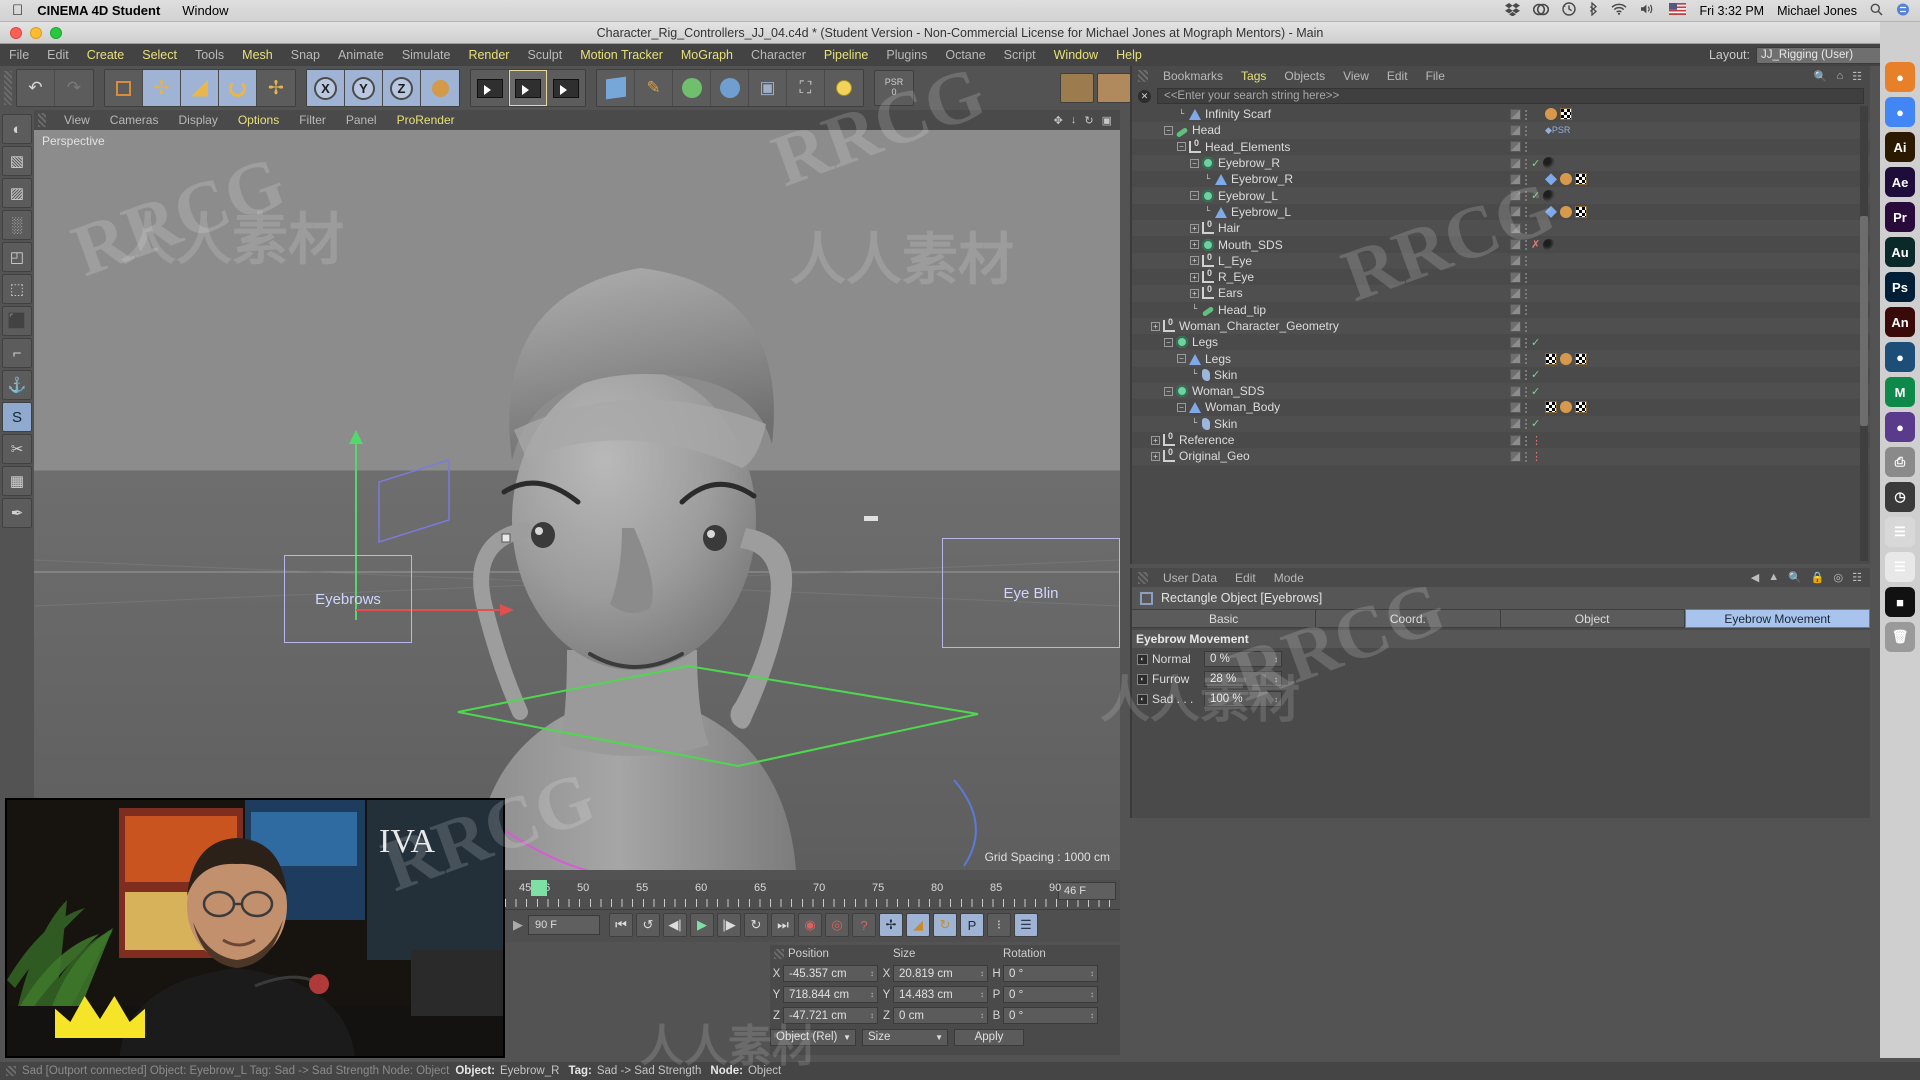 This screenshot has height=1080, width=1920. Describe the element at coordinates (1773, 577) in the screenshot. I see `up-arrow-icon: ▲` at that location.